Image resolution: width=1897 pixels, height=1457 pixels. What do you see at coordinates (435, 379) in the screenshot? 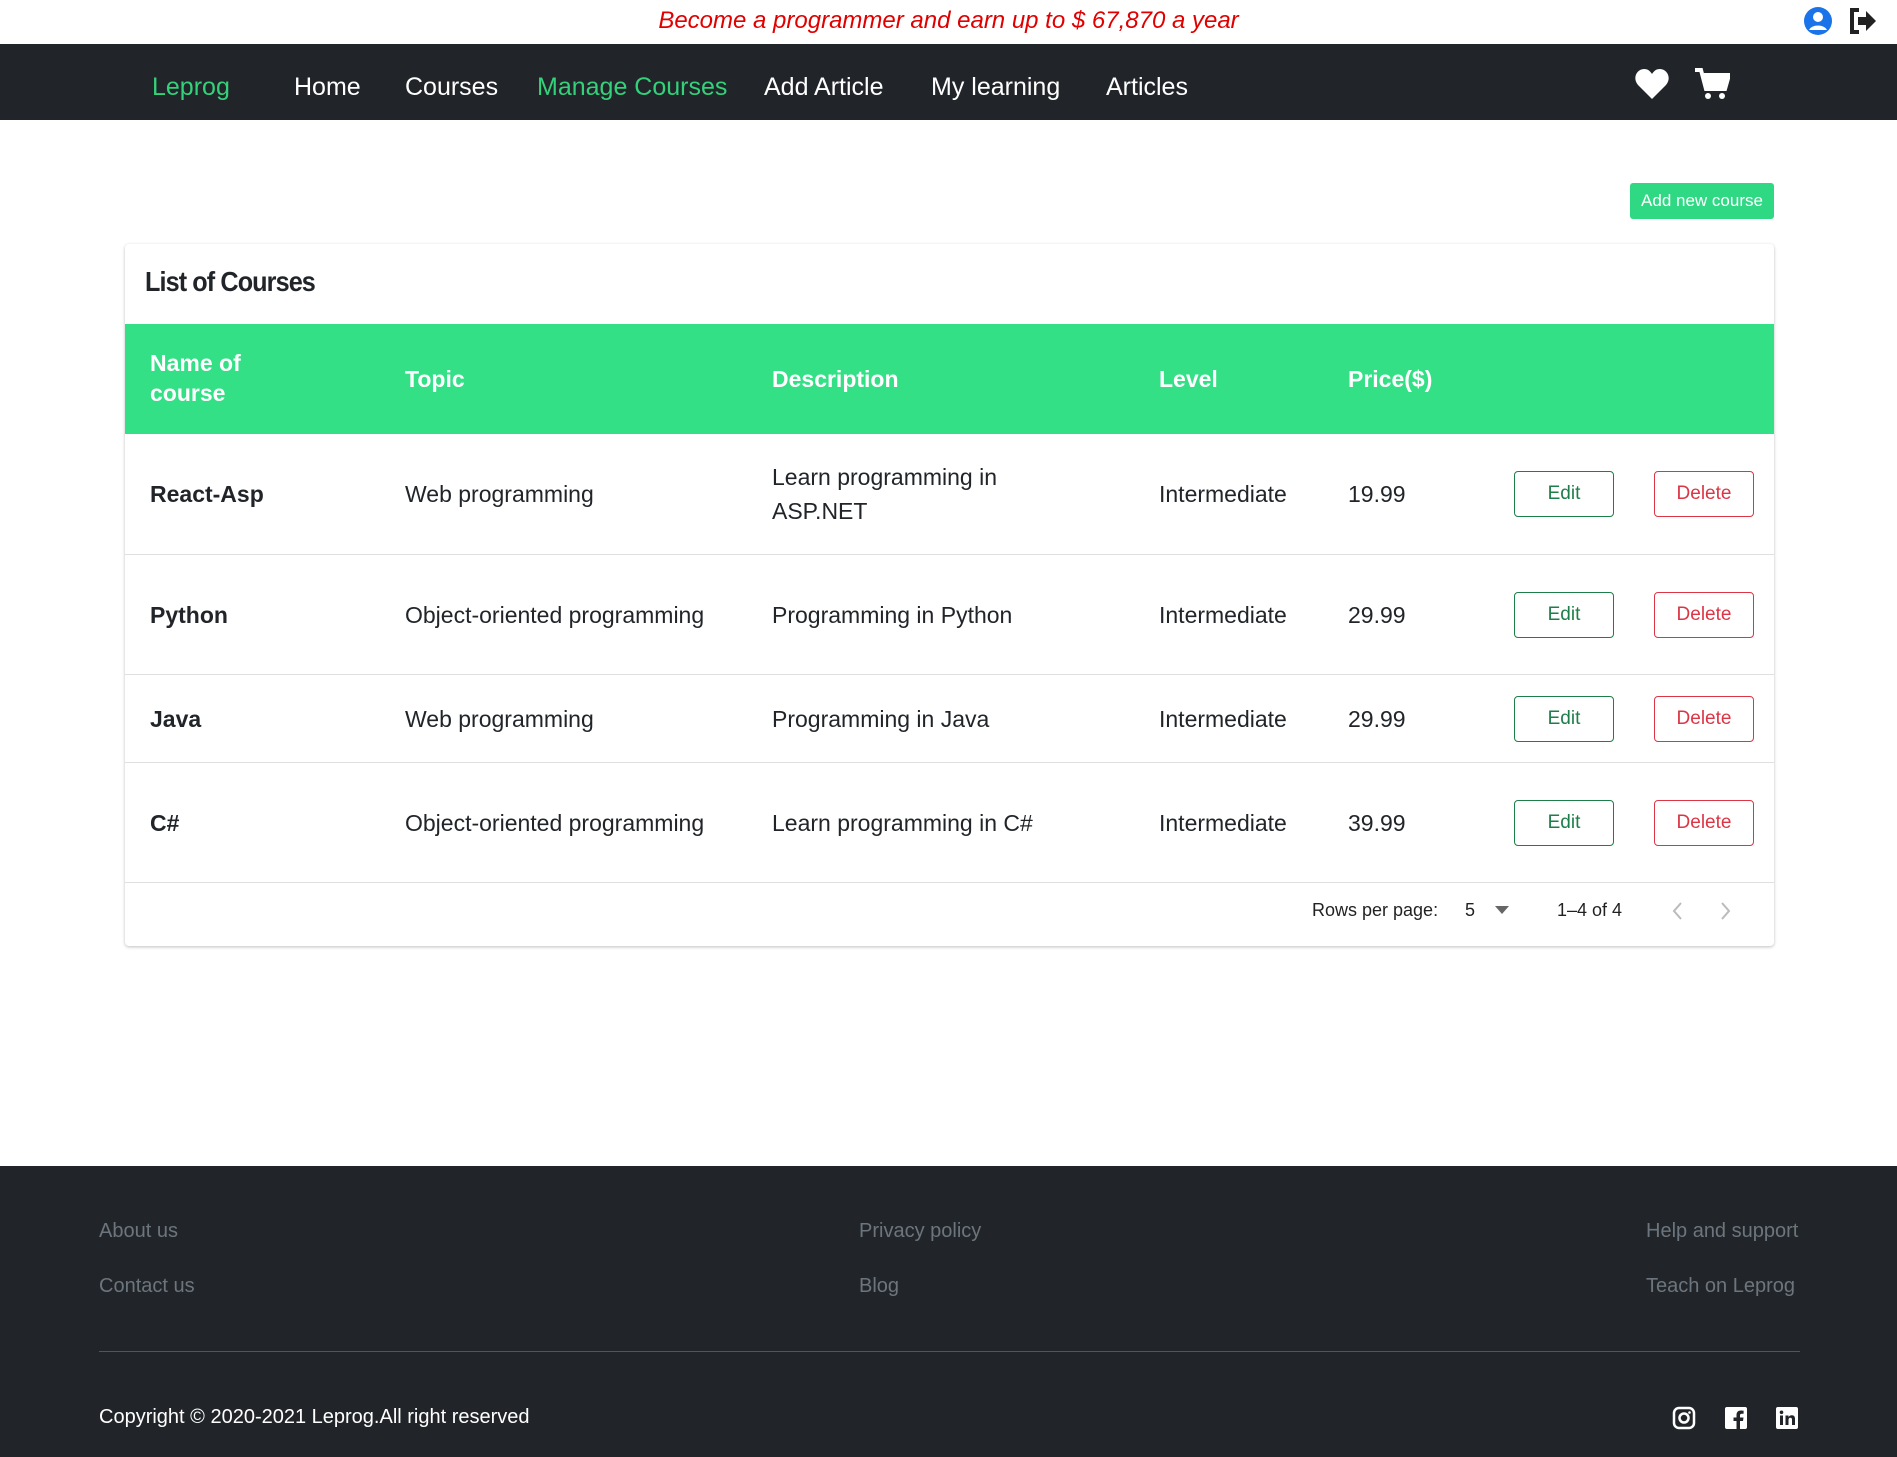
I see `header-topic: Topic` at bounding box center [435, 379].